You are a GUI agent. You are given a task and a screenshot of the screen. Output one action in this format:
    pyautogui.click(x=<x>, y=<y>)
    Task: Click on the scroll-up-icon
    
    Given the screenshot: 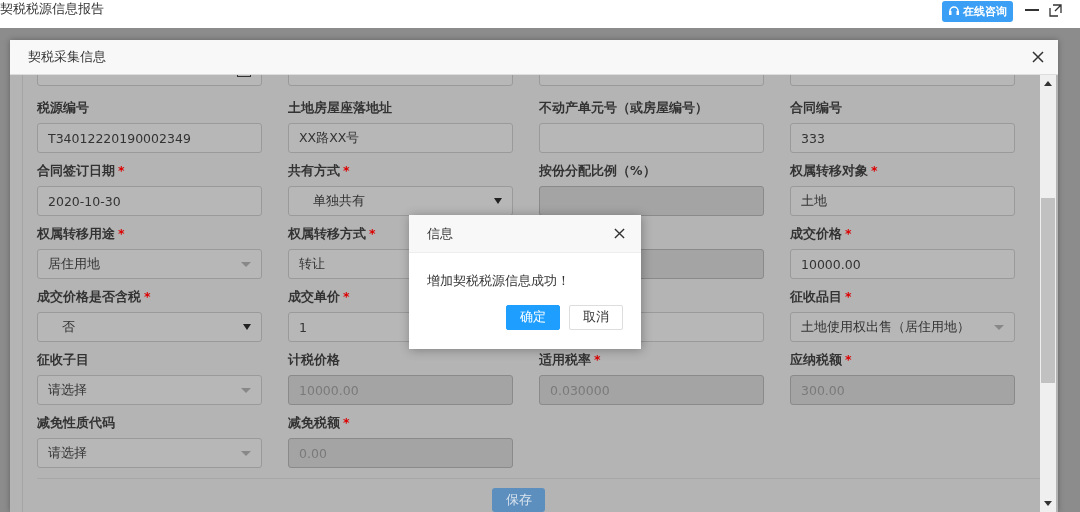 What is the action you would take?
    pyautogui.click(x=1048, y=83)
    